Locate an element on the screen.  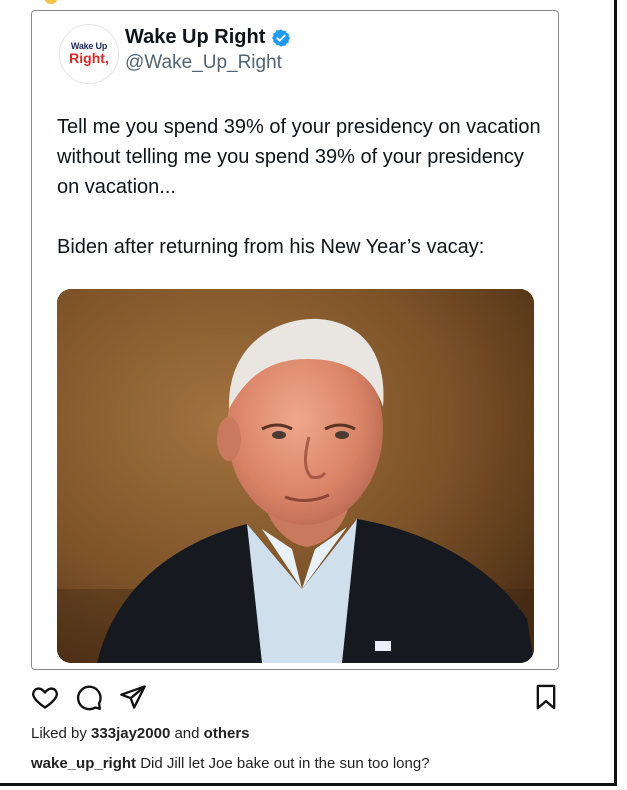
like-button is located at coordinates (45, 697).